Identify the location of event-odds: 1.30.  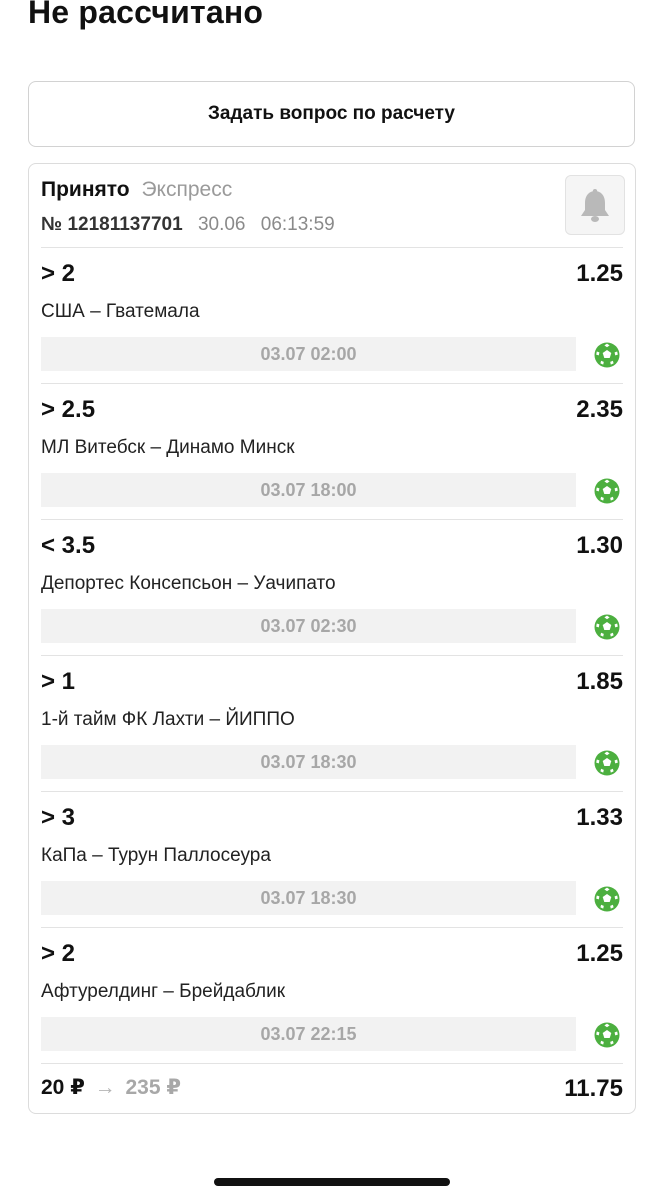
(599, 545).